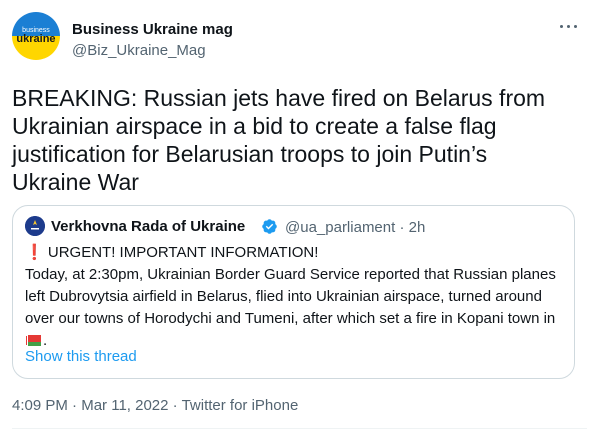 The height and width of the screenshot is (433, 597). What do you see at coordinates (152, 29) in the screenshot?
I see `author-name: Business Ukraine mag` at bounding box center [152, 29].